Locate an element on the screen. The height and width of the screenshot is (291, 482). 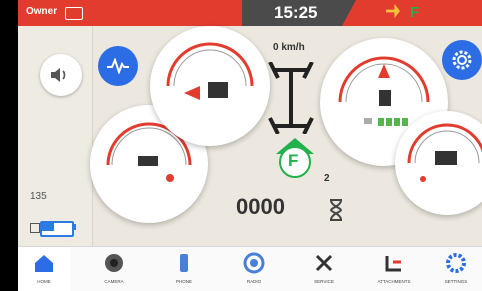
radio-icon is located at coordinates (254, 263).